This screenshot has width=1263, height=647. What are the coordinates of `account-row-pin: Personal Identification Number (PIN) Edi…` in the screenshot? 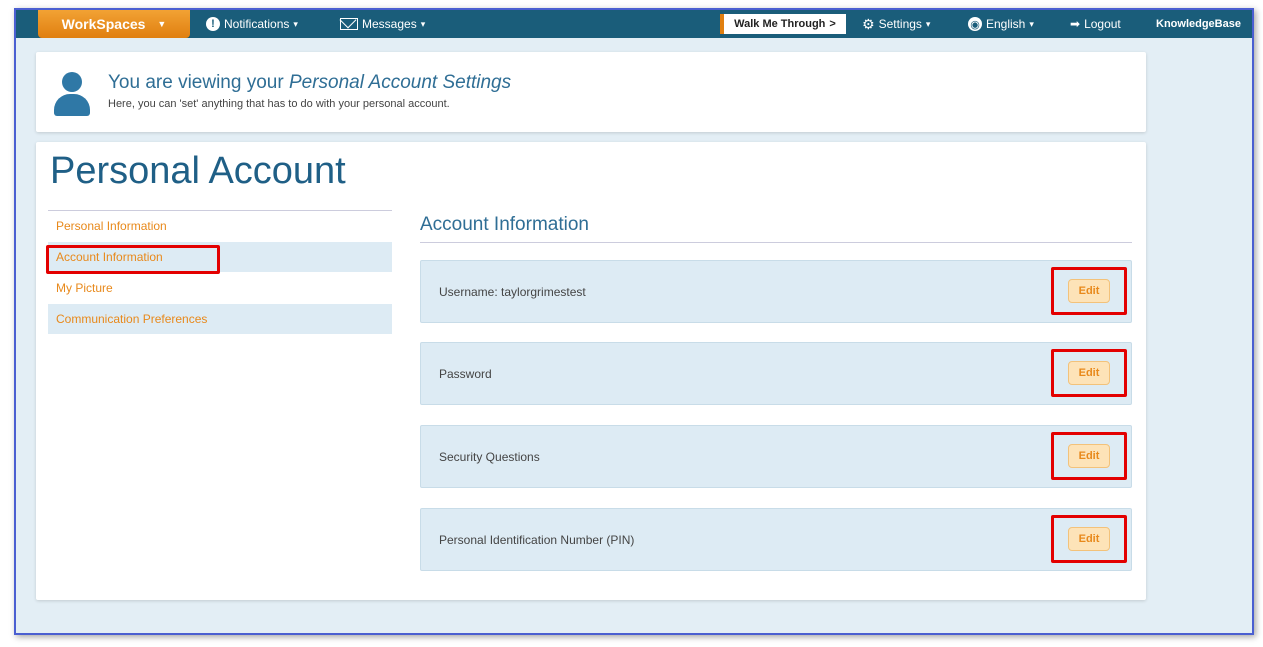 It's located at (776, 539).